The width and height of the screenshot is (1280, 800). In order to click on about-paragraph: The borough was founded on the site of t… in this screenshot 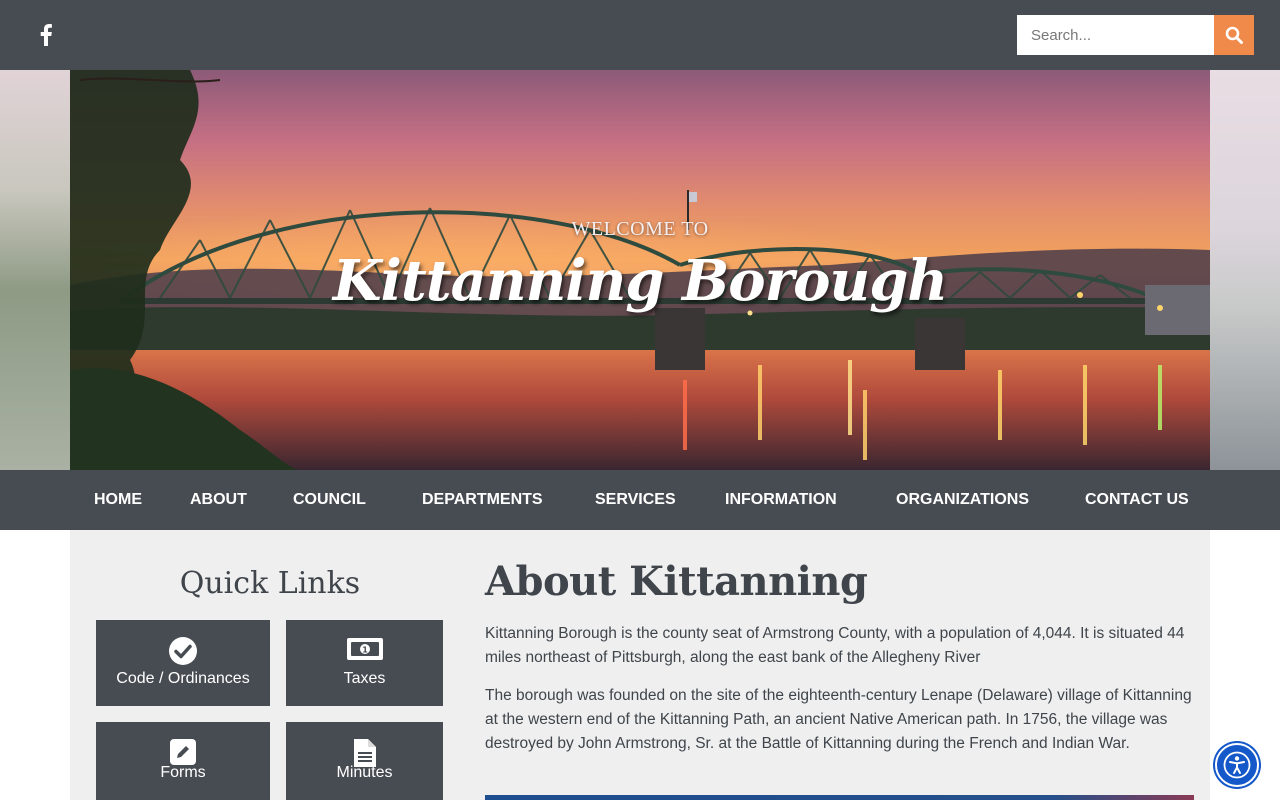, I will do `click(838, 719)`.